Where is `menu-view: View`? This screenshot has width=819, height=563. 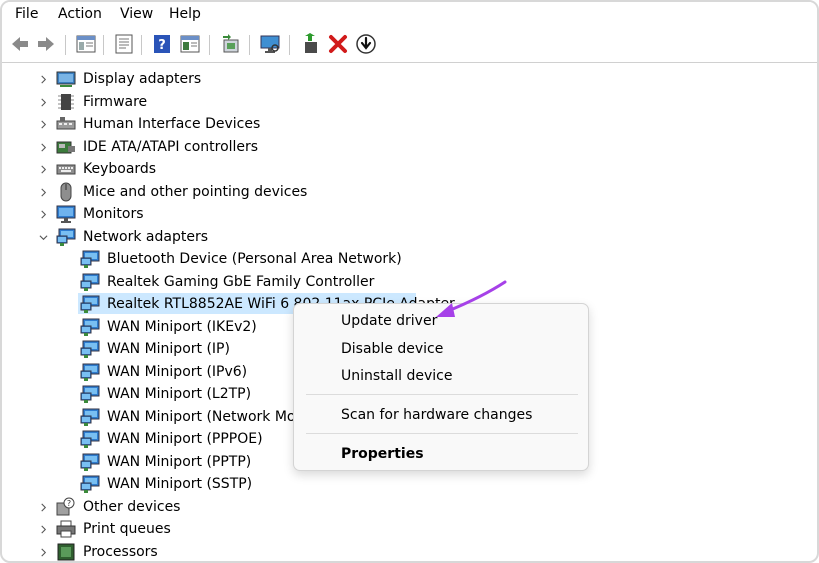
menu-view: View is located at coordinates (136, 14).